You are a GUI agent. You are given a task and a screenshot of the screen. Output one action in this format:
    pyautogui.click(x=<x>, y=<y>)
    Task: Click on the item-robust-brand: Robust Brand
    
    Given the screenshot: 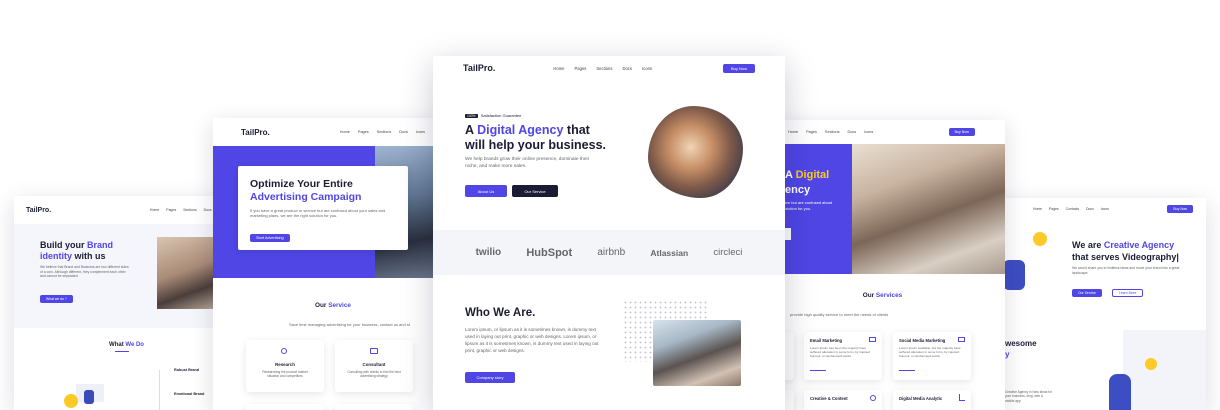 What is the action you would take?
    pyautogui.click(x=187, y=370)
    